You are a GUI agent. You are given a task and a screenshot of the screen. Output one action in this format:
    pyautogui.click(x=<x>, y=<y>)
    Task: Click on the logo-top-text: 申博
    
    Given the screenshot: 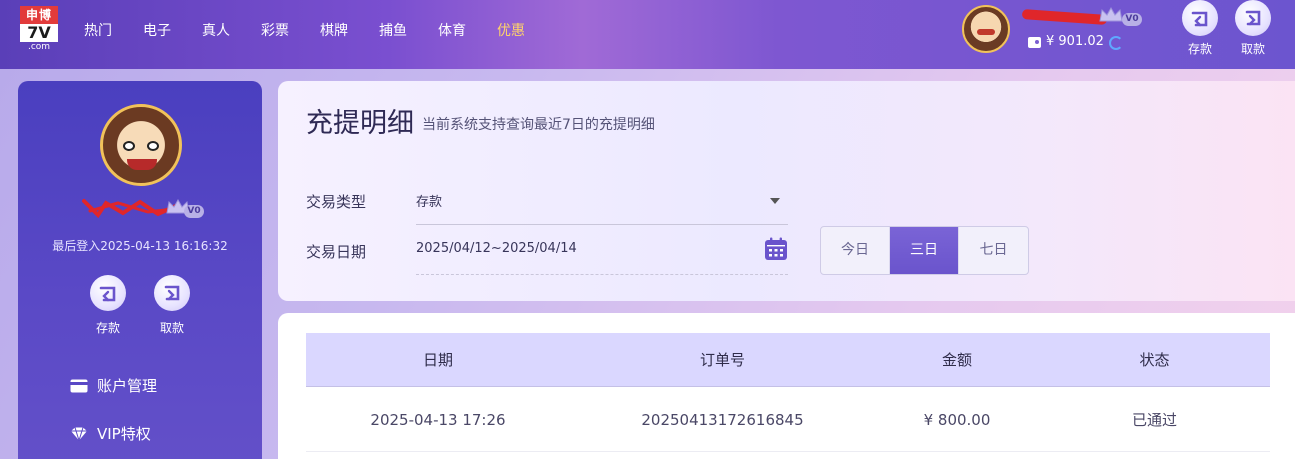 What is the action you would take?
    pyautogui.click(x=39, y=15)
    